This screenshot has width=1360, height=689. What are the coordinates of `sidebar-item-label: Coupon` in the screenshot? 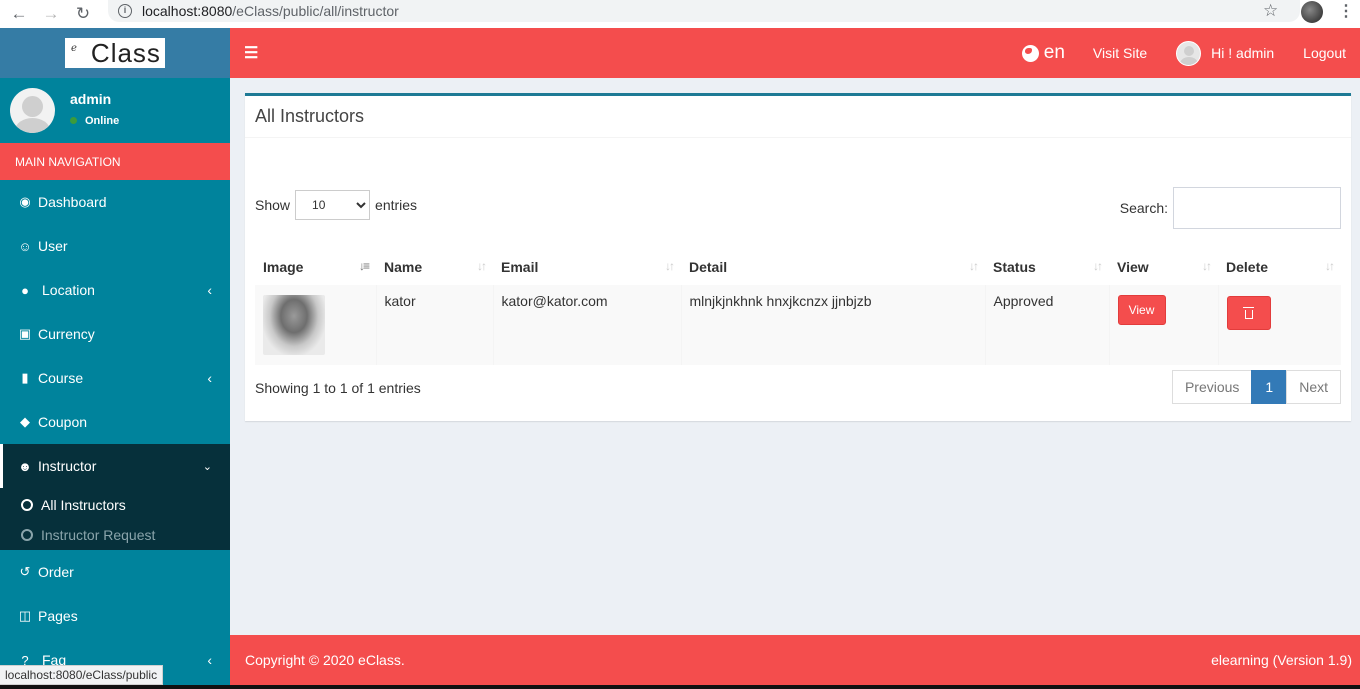 It's located at (63, 422).